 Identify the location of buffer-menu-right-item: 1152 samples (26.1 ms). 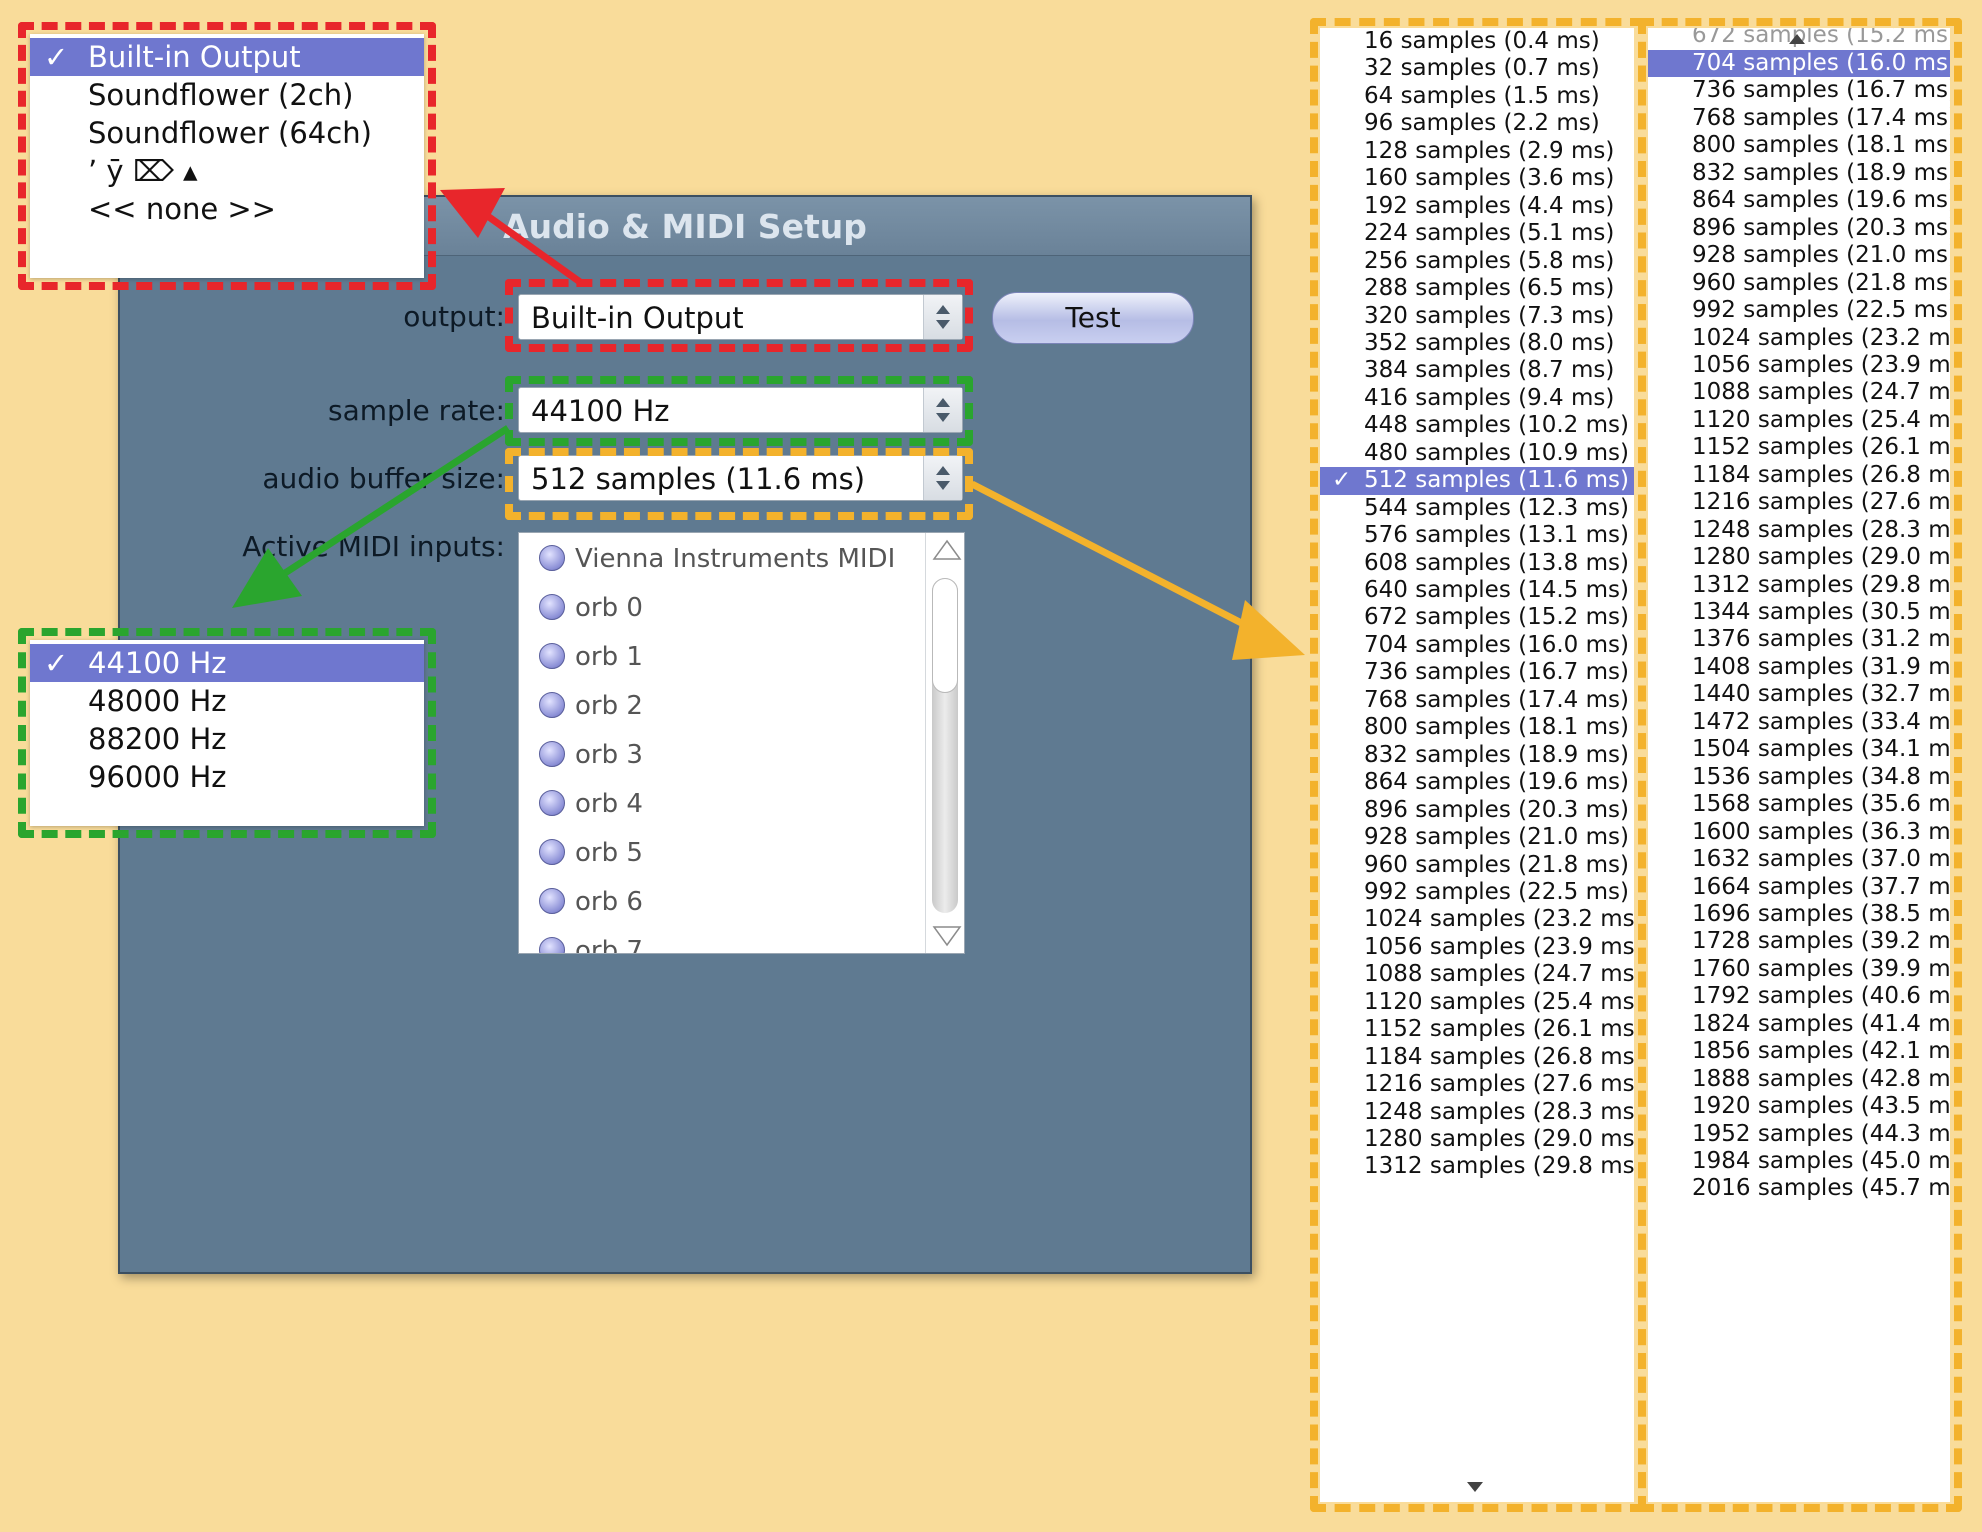
(1799, 447).